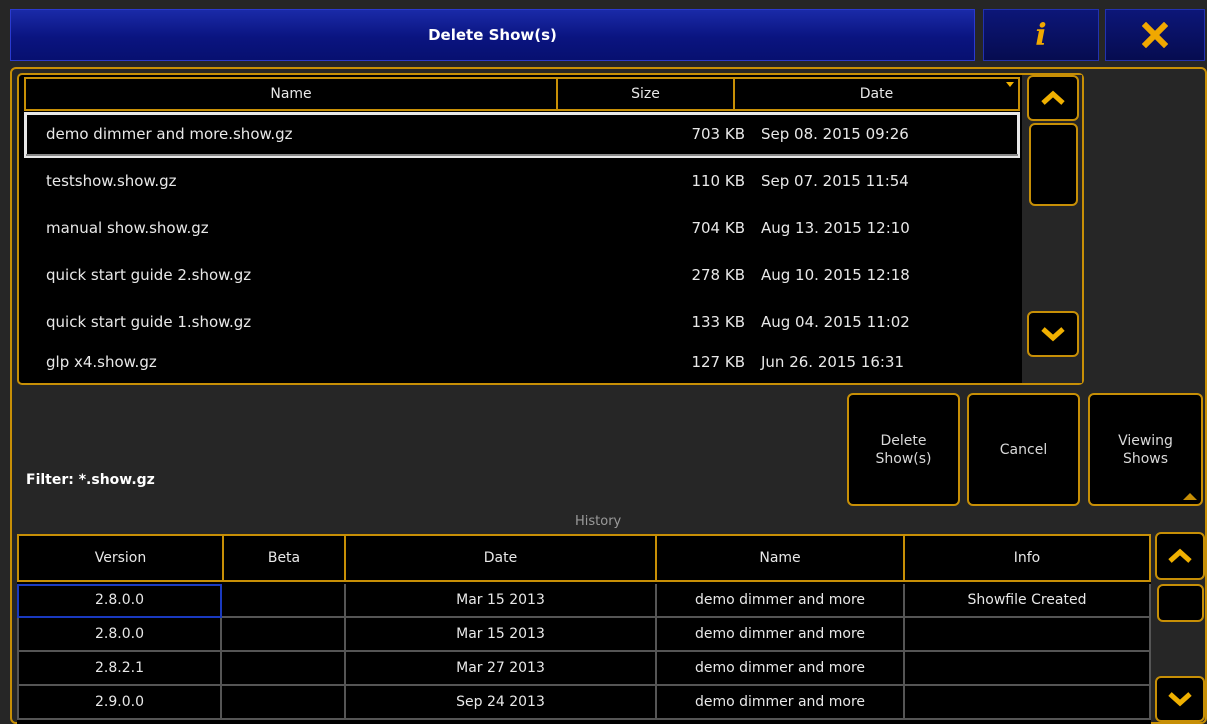 The height and width of the screenshot is (724, 1207). I want to click on file-name: testshow.show.gz, so click(111, 181).